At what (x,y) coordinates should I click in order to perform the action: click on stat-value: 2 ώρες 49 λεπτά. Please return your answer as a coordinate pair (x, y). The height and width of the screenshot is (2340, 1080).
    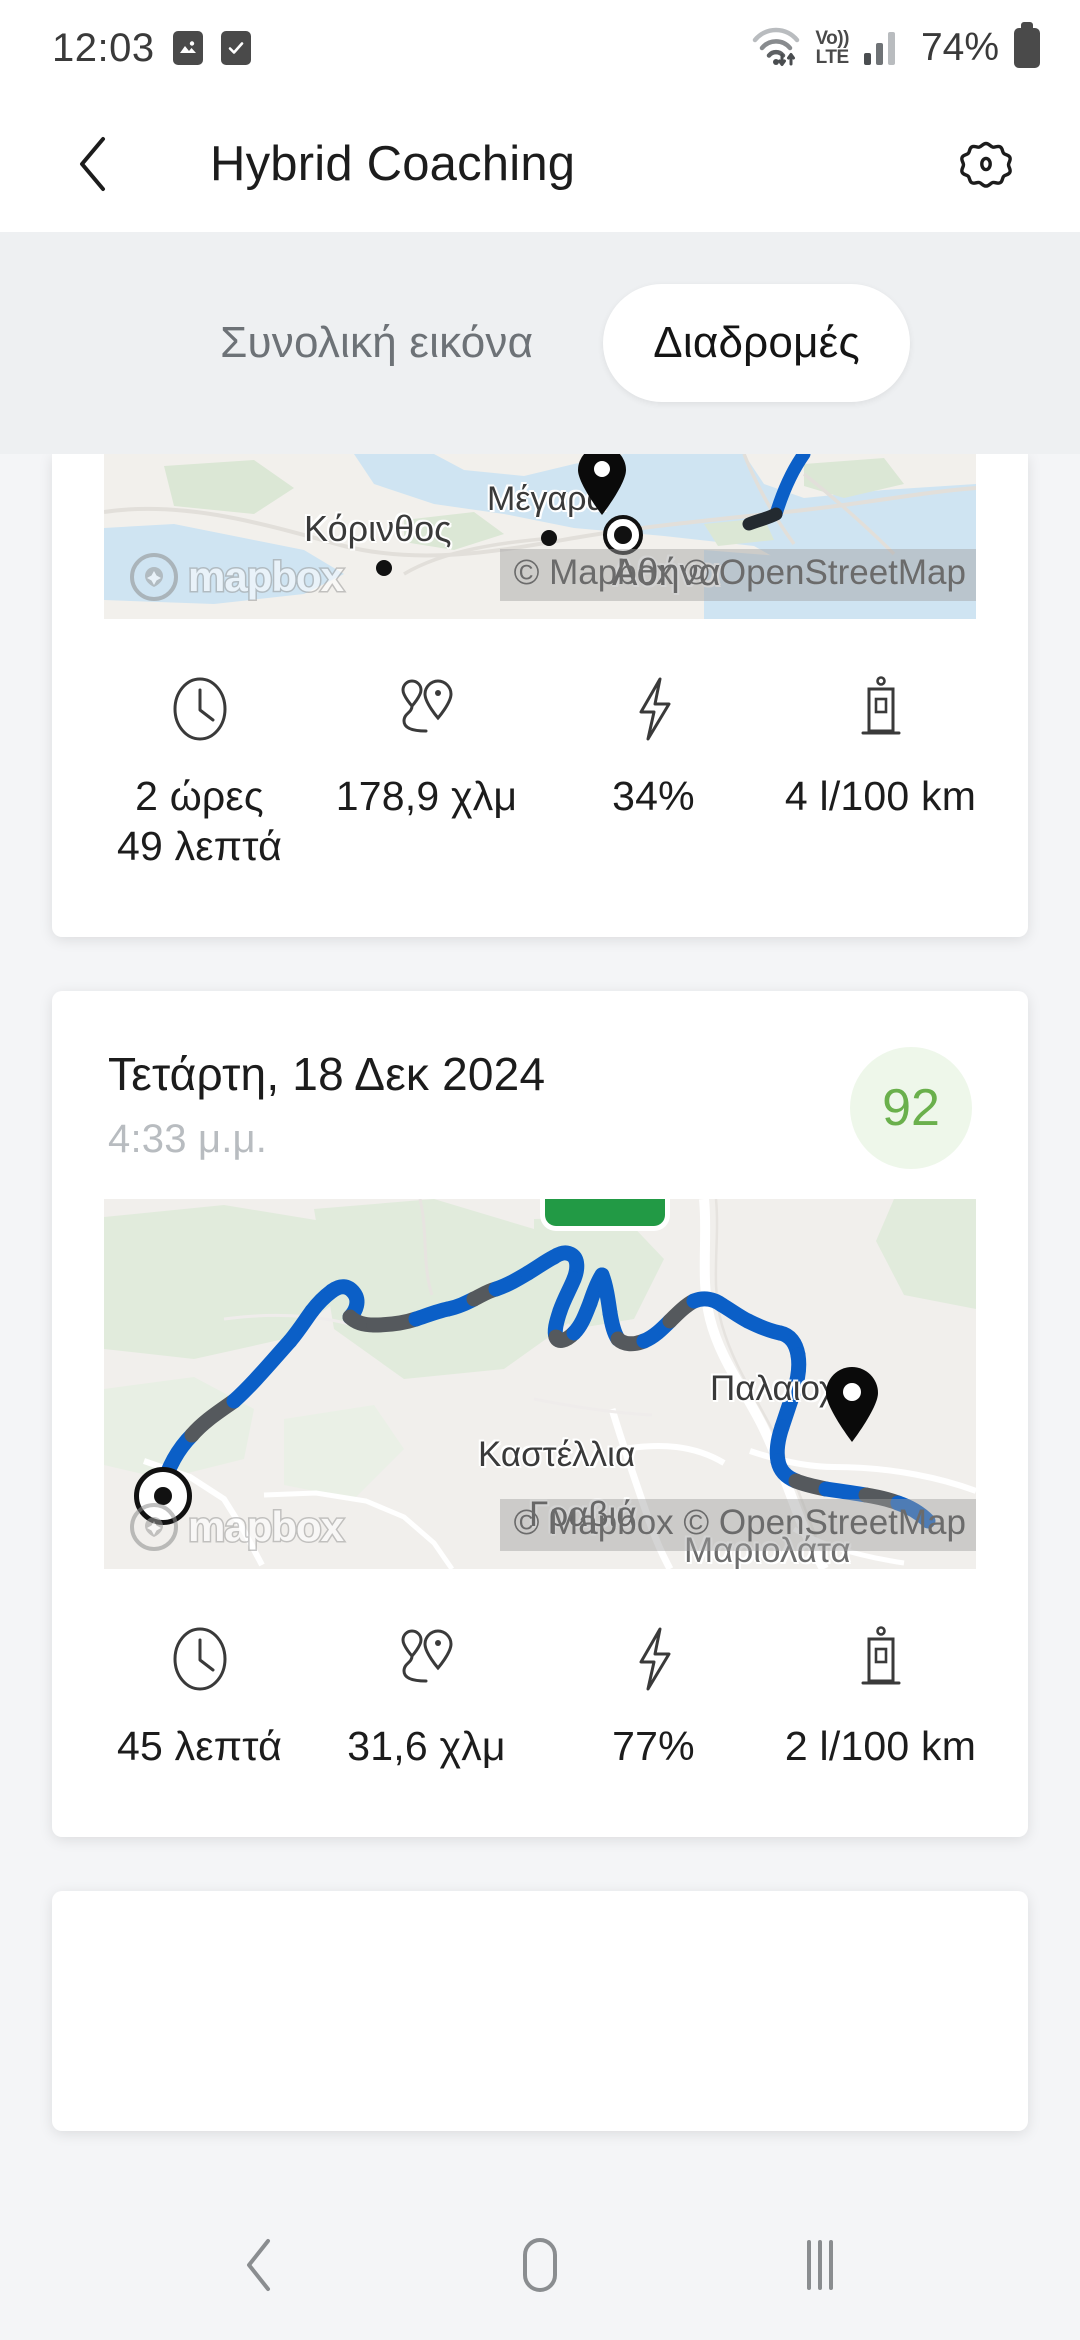
    Looking at the image, I should click on (199, 821).